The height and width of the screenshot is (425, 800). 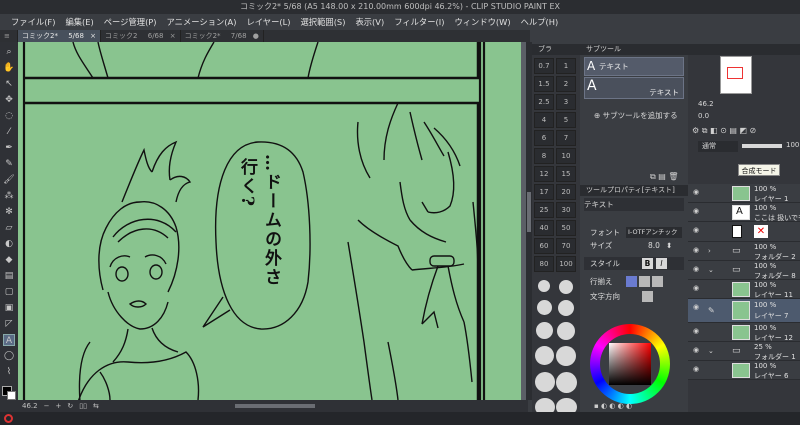 I want to click on folder-row: ◉ › ▭ 100 % フォルダー 2, so click(x=744, y=251).